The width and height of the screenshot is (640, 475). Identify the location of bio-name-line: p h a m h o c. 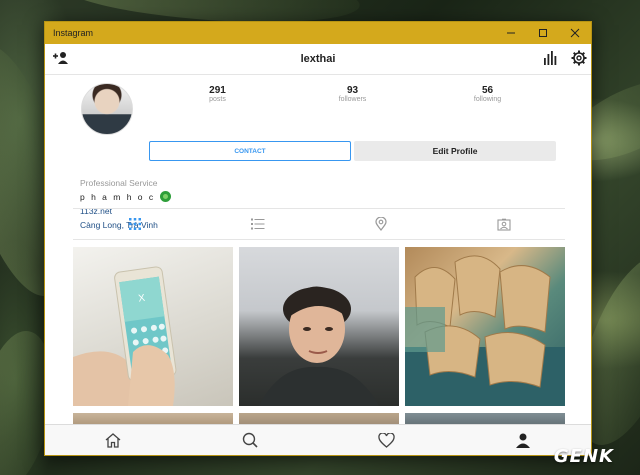
(125, 197).